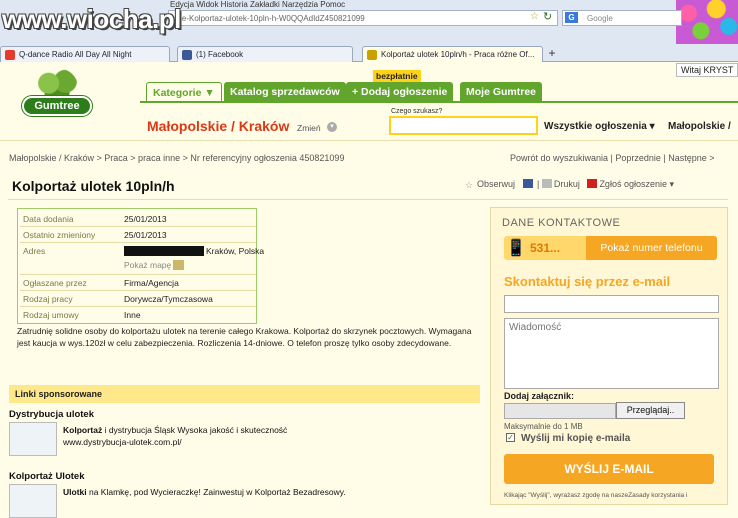 The width and height of the screenshot is (738, 518). I want to click on print-label: Drukuj, so click(566, 184).